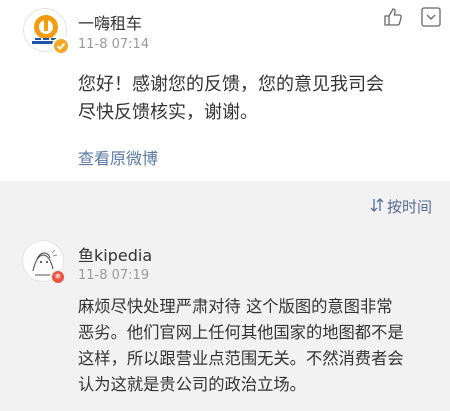 The height and width of the screenshot is (411, 450). I want to click on sort-label: 按时间, so click(409, 207).